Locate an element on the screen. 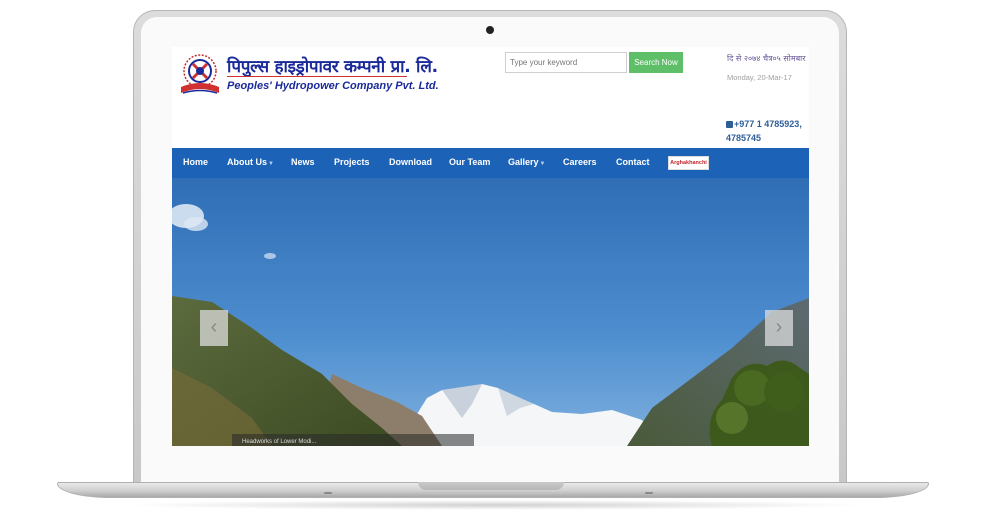 The image size is (988, 523). nav-item-download: Download is located at coordinates (410, 162).